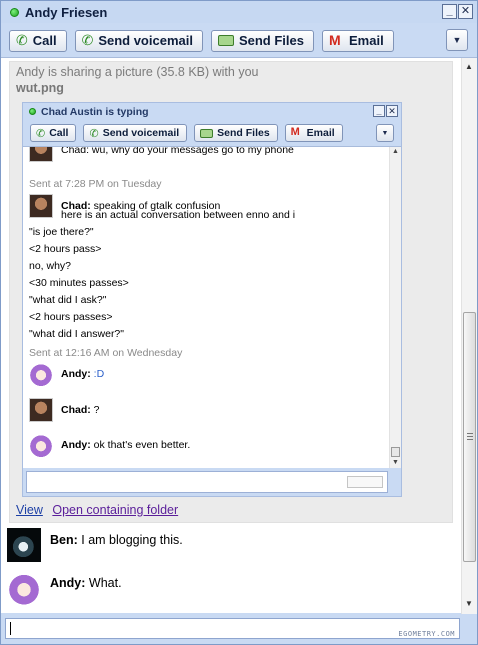 This screenshot has height=645, width=478. I want to click on chat-scrollbar: ▲ ▼, so click(469, 336).